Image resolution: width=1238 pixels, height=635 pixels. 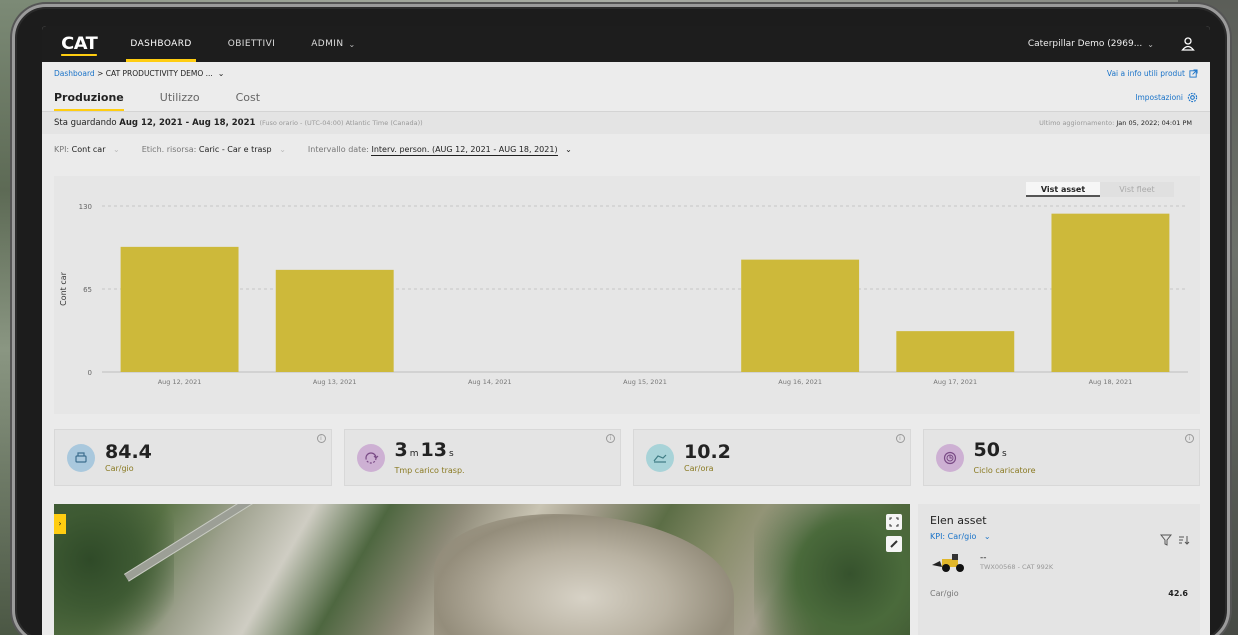 What do you see at coordinates (958, 520) in the screenshot?
I see `asset-list-title: Elen asset` at bounding box center [958, 520].